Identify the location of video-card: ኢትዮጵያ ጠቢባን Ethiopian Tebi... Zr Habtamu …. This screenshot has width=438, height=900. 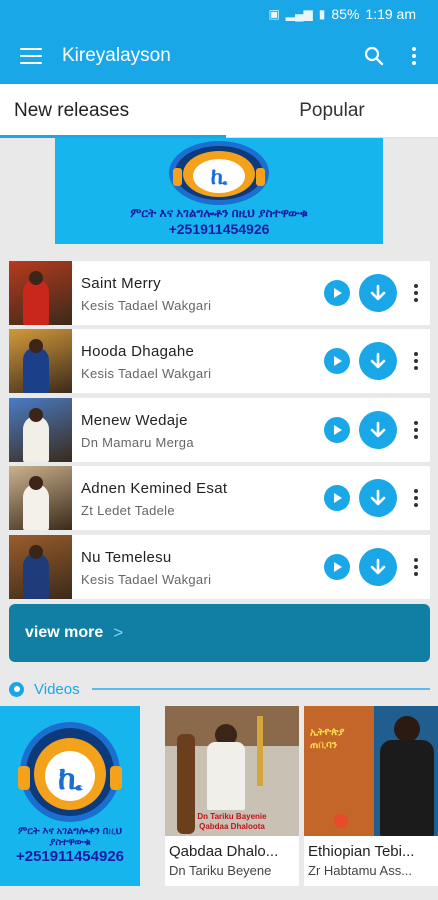
(371, 796).